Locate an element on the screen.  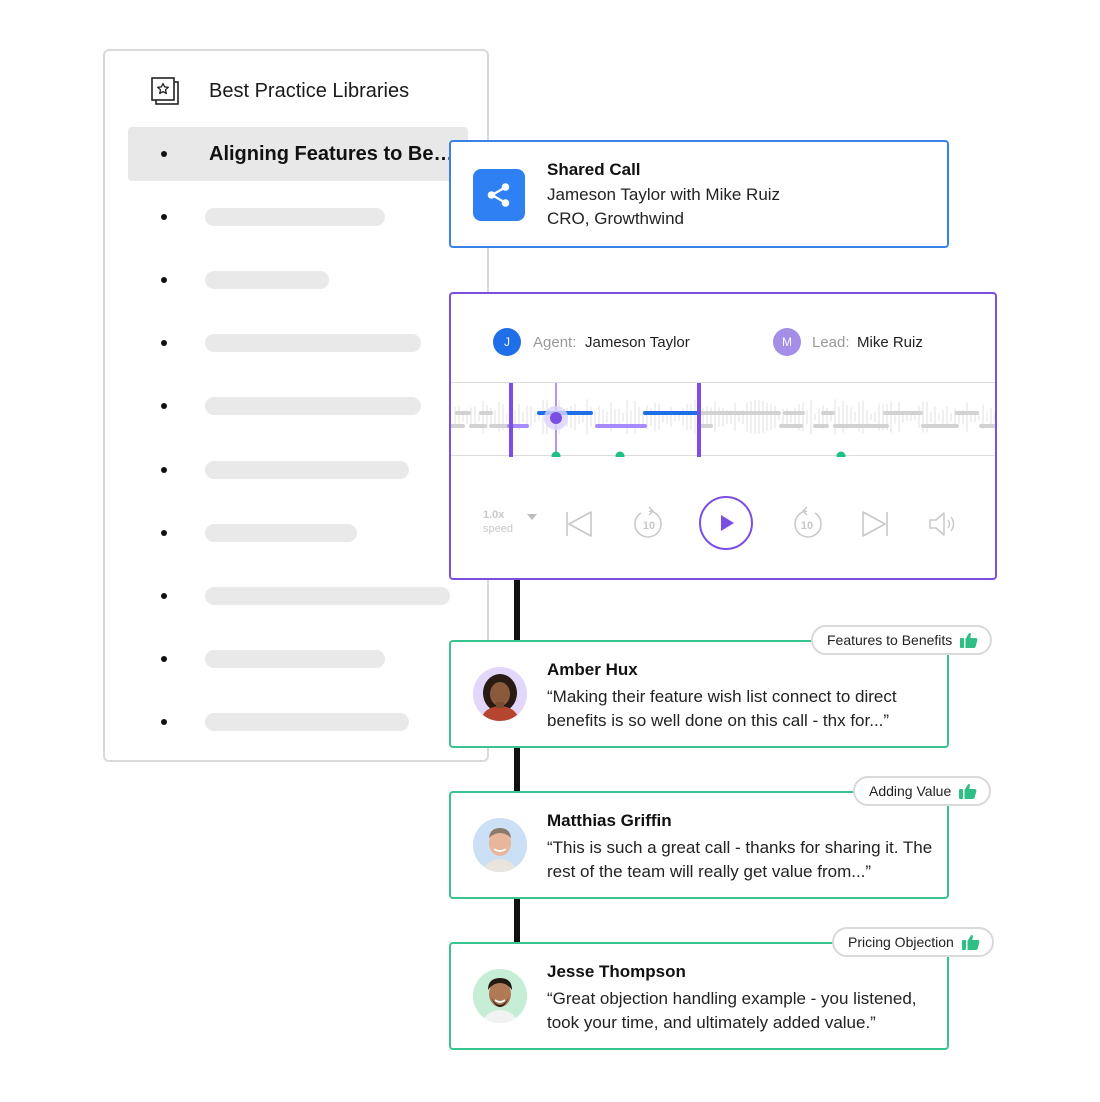
lead-name: Mike Ruiz is located at coordinates (890, 342).